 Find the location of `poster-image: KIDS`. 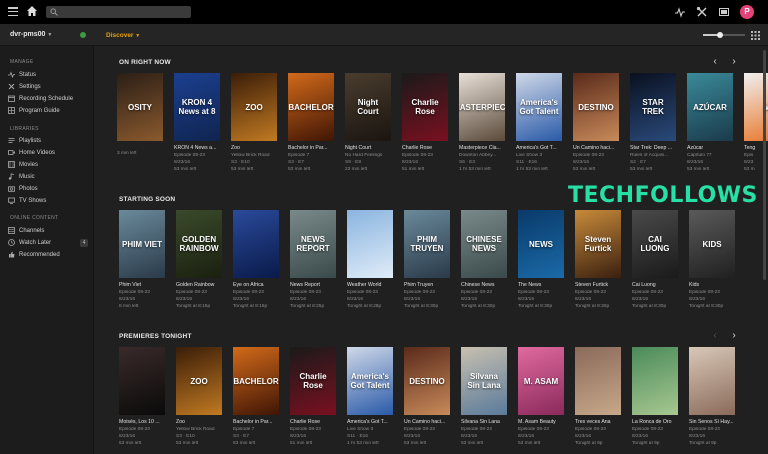

poster-image: KIDS is located at coordinates (712, 244).